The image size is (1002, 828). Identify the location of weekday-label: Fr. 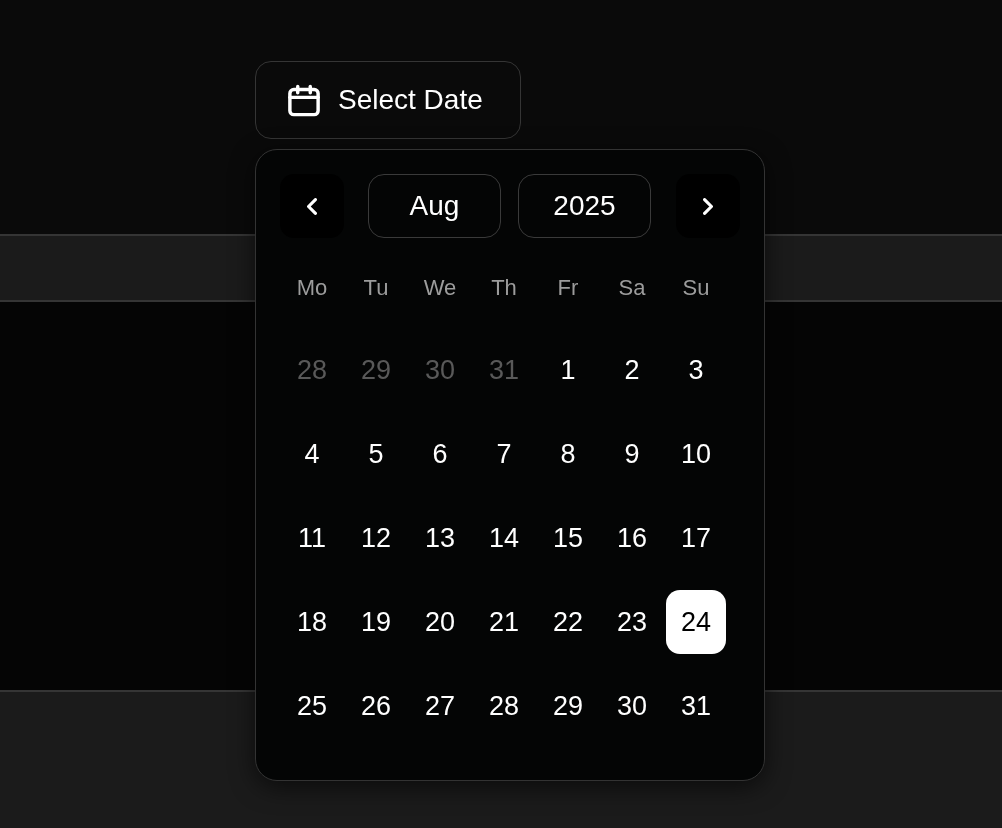
(568, 288).